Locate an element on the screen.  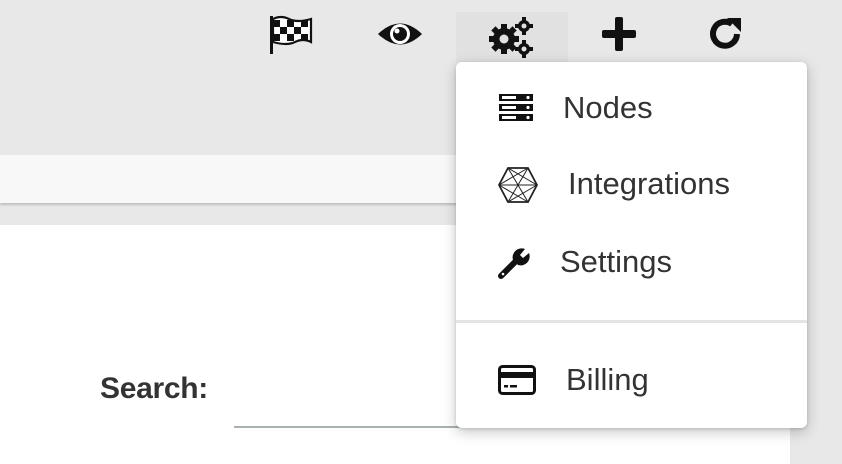
menu-item-label: Billing is located at coordinates (607, 379).